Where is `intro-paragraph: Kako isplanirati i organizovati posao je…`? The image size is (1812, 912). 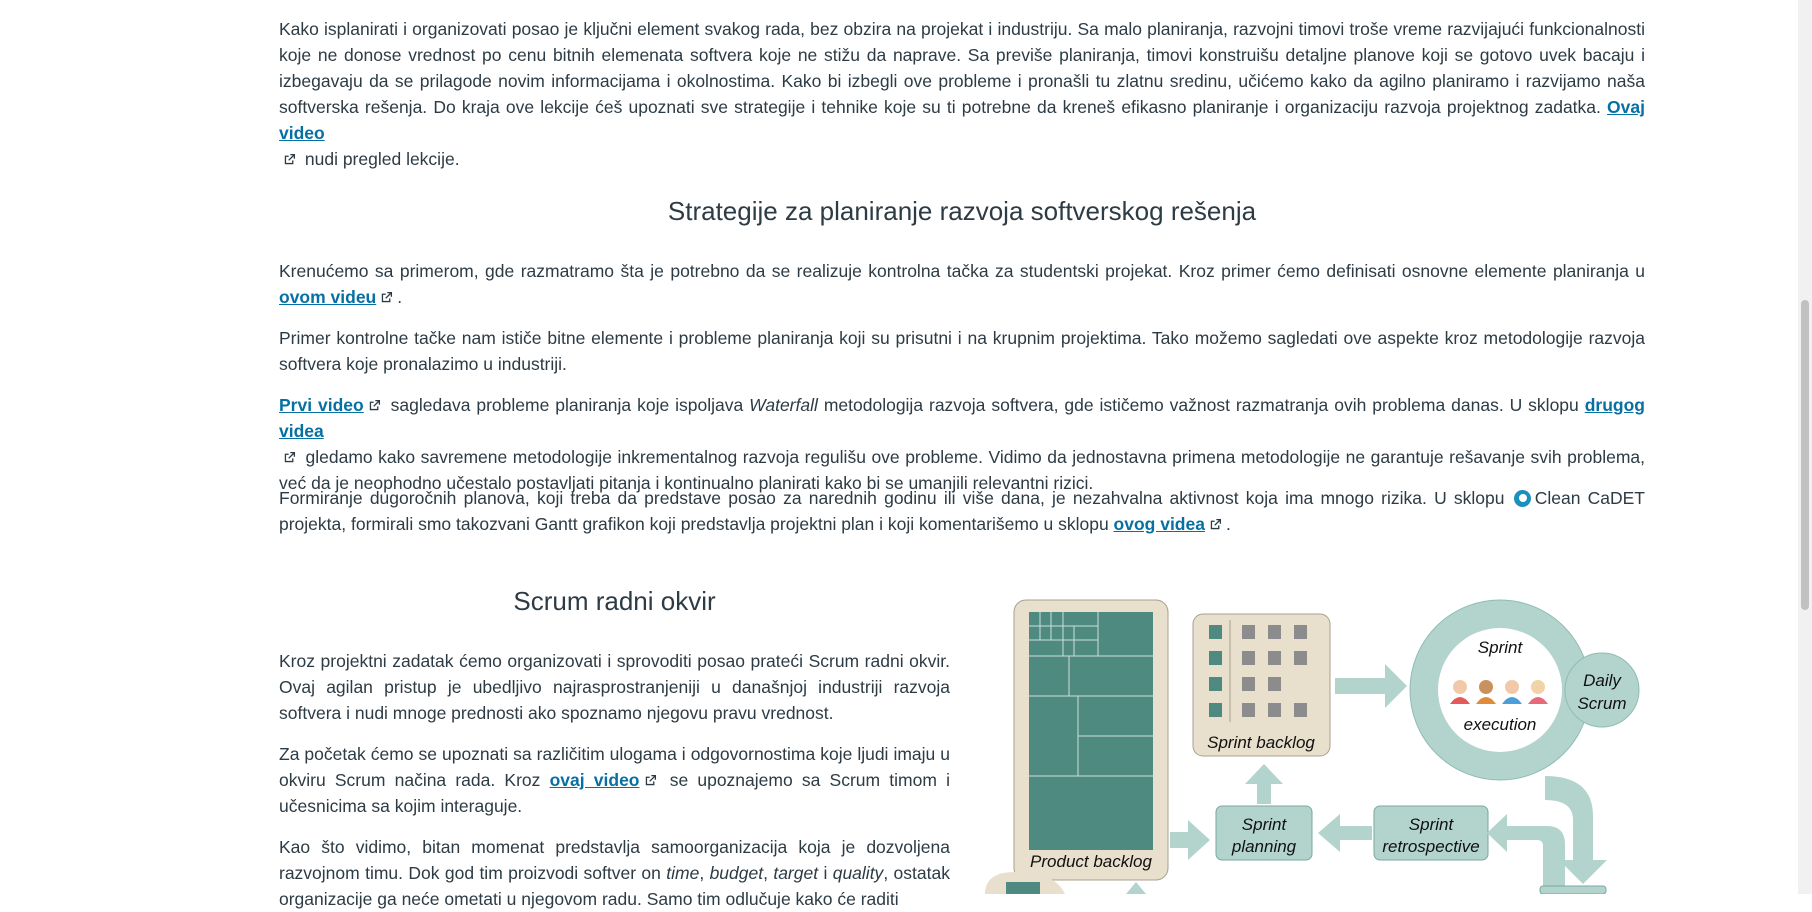
intro-paragraph: Kako isplanirati i organizovati posao je… is located at coordinates (962, 94).